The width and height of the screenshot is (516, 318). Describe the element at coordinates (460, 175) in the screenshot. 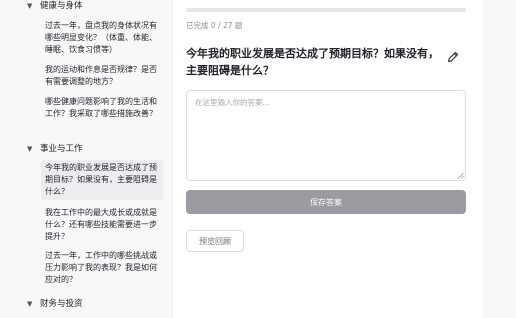

I see `resize-handle-icon` at that location.